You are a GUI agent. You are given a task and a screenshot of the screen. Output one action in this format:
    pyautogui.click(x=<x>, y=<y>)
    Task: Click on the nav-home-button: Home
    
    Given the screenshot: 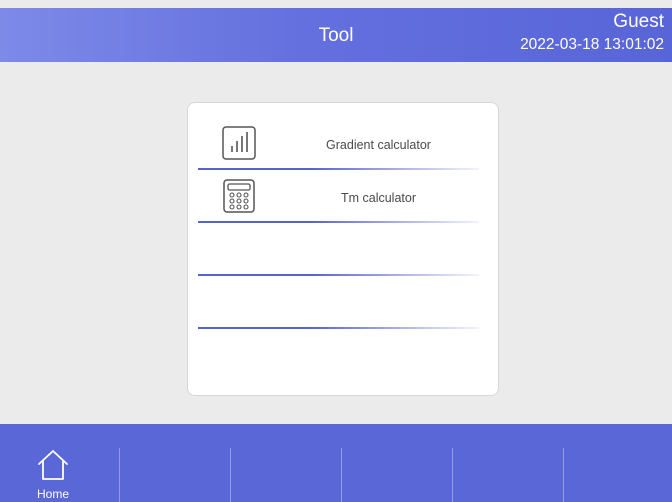 What is the action you would take?
    pyautogui.click(x=63, y=475)
    